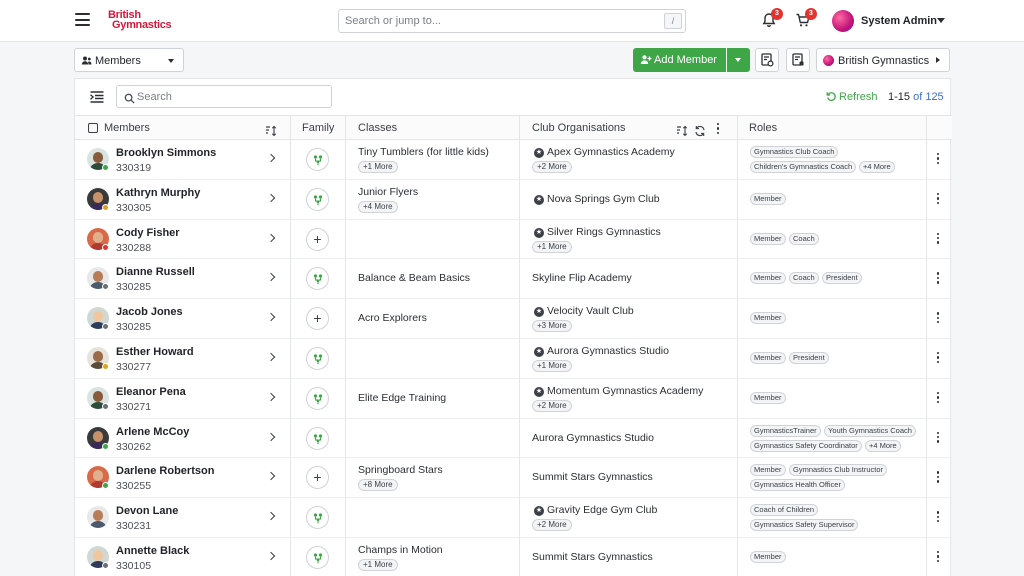 This screenshot has height=576, width=1024. I want to click on classes-more-badge: +4 More, so click(378, 206).